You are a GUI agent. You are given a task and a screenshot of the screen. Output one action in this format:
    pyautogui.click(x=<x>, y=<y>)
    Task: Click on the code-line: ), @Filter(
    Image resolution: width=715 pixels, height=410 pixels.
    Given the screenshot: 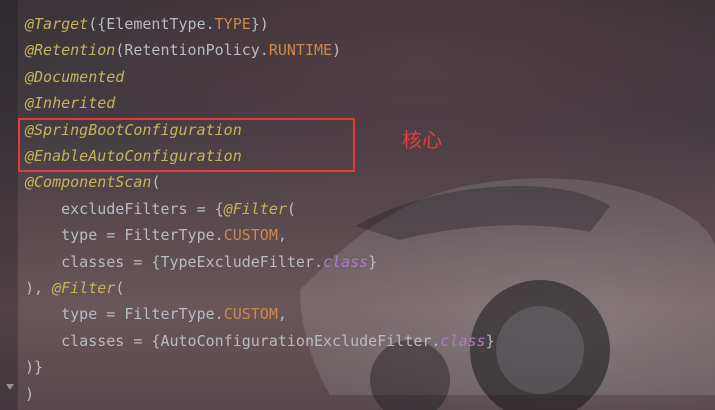 What is the action you would take?
    pyautogui.click(x=74, y=288)
    